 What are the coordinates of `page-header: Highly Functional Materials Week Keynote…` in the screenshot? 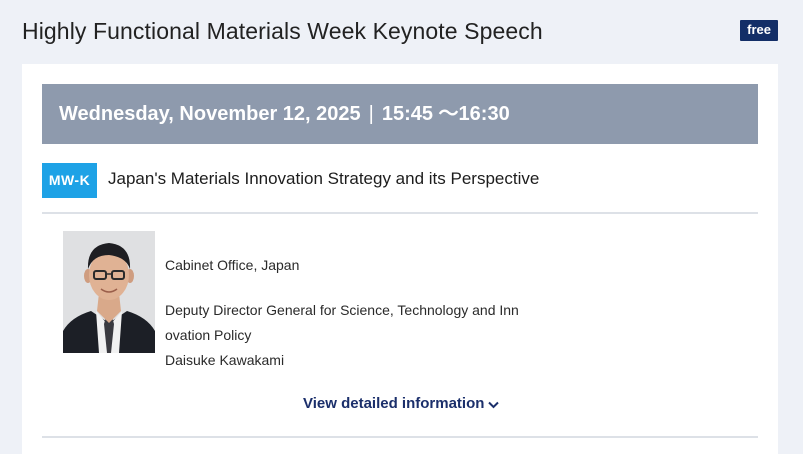 It's located at (400, 33).